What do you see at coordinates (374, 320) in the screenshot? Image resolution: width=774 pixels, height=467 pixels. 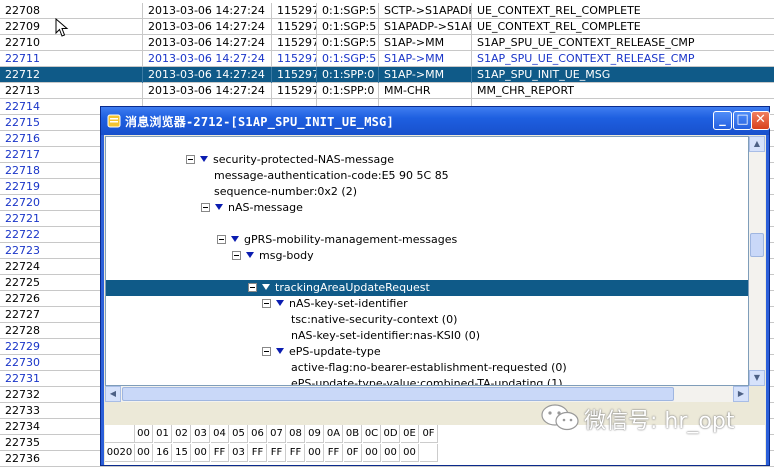 I see `tree-leaf-tsc: tsc:native-security-context (0)` at bounding box center [374, 320].